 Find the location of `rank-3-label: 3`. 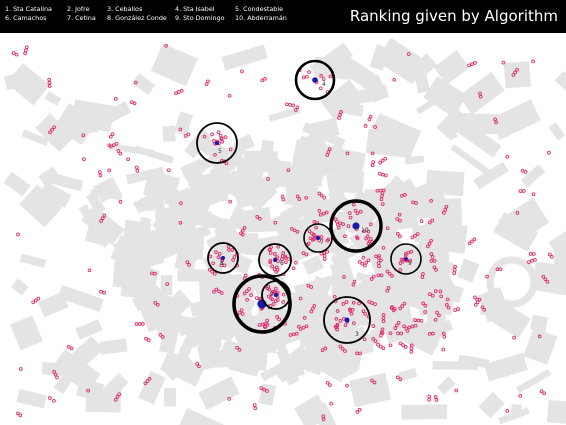

rank-3-label: 3 is located at coordinates (357, 334).